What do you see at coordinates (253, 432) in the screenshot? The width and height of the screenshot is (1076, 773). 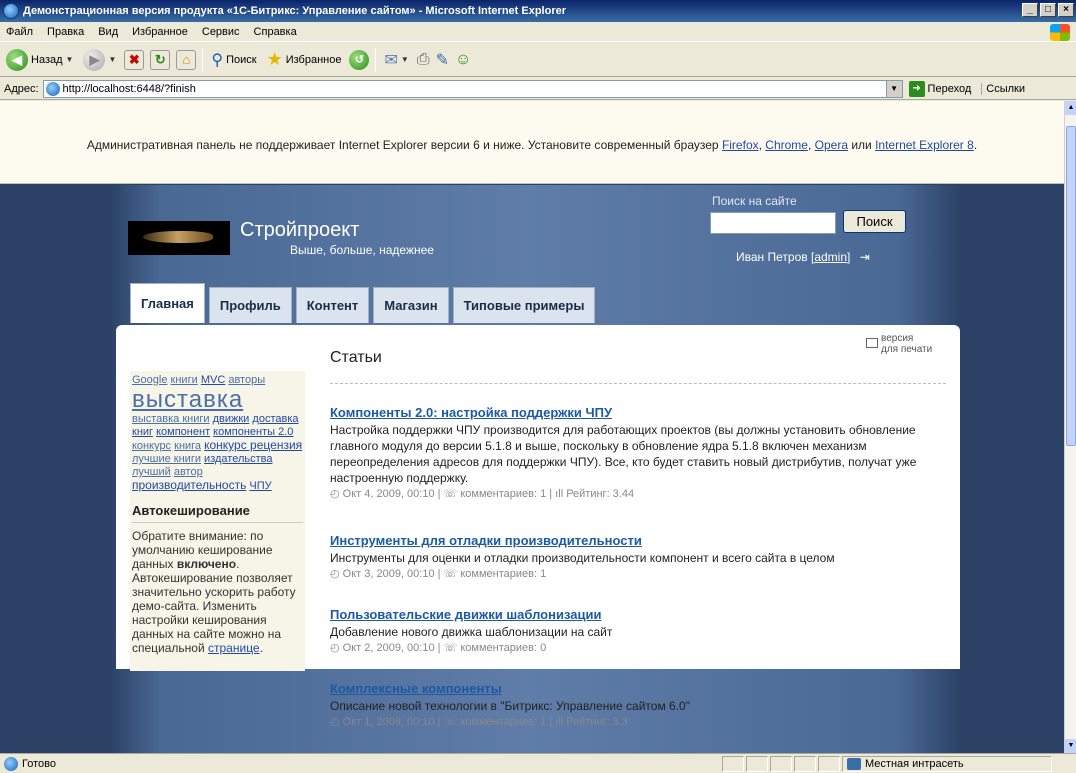 I see `tag-link: компоненты 2.0` at bounding box center [253, 432].